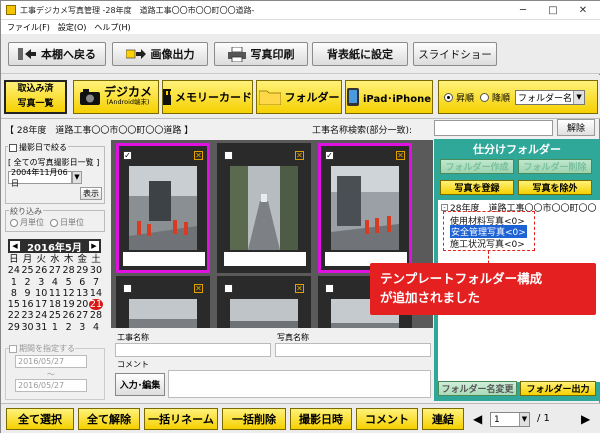  What do you see at coordinates (387, 419) in the screenshot?
I see `comment-button: コメント` at bounding box center [387, 419].